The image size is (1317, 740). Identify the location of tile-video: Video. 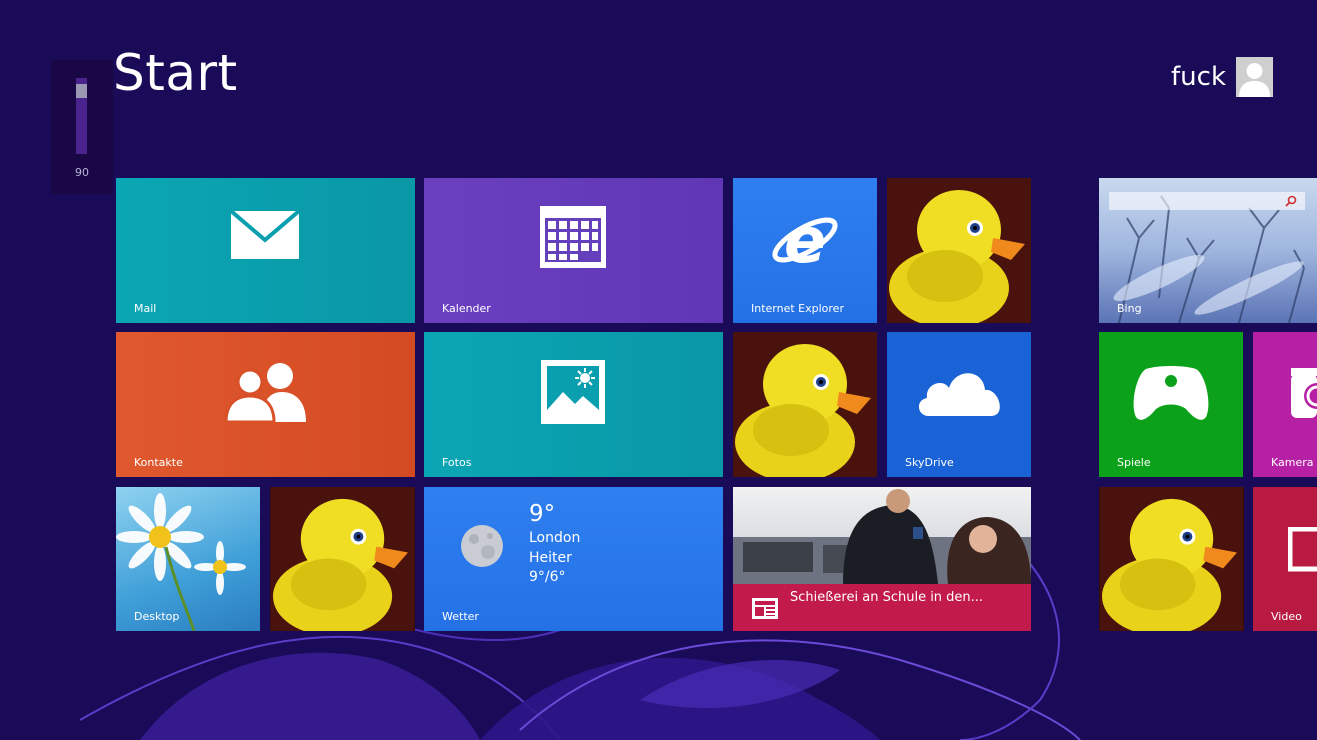
(1285, 559).